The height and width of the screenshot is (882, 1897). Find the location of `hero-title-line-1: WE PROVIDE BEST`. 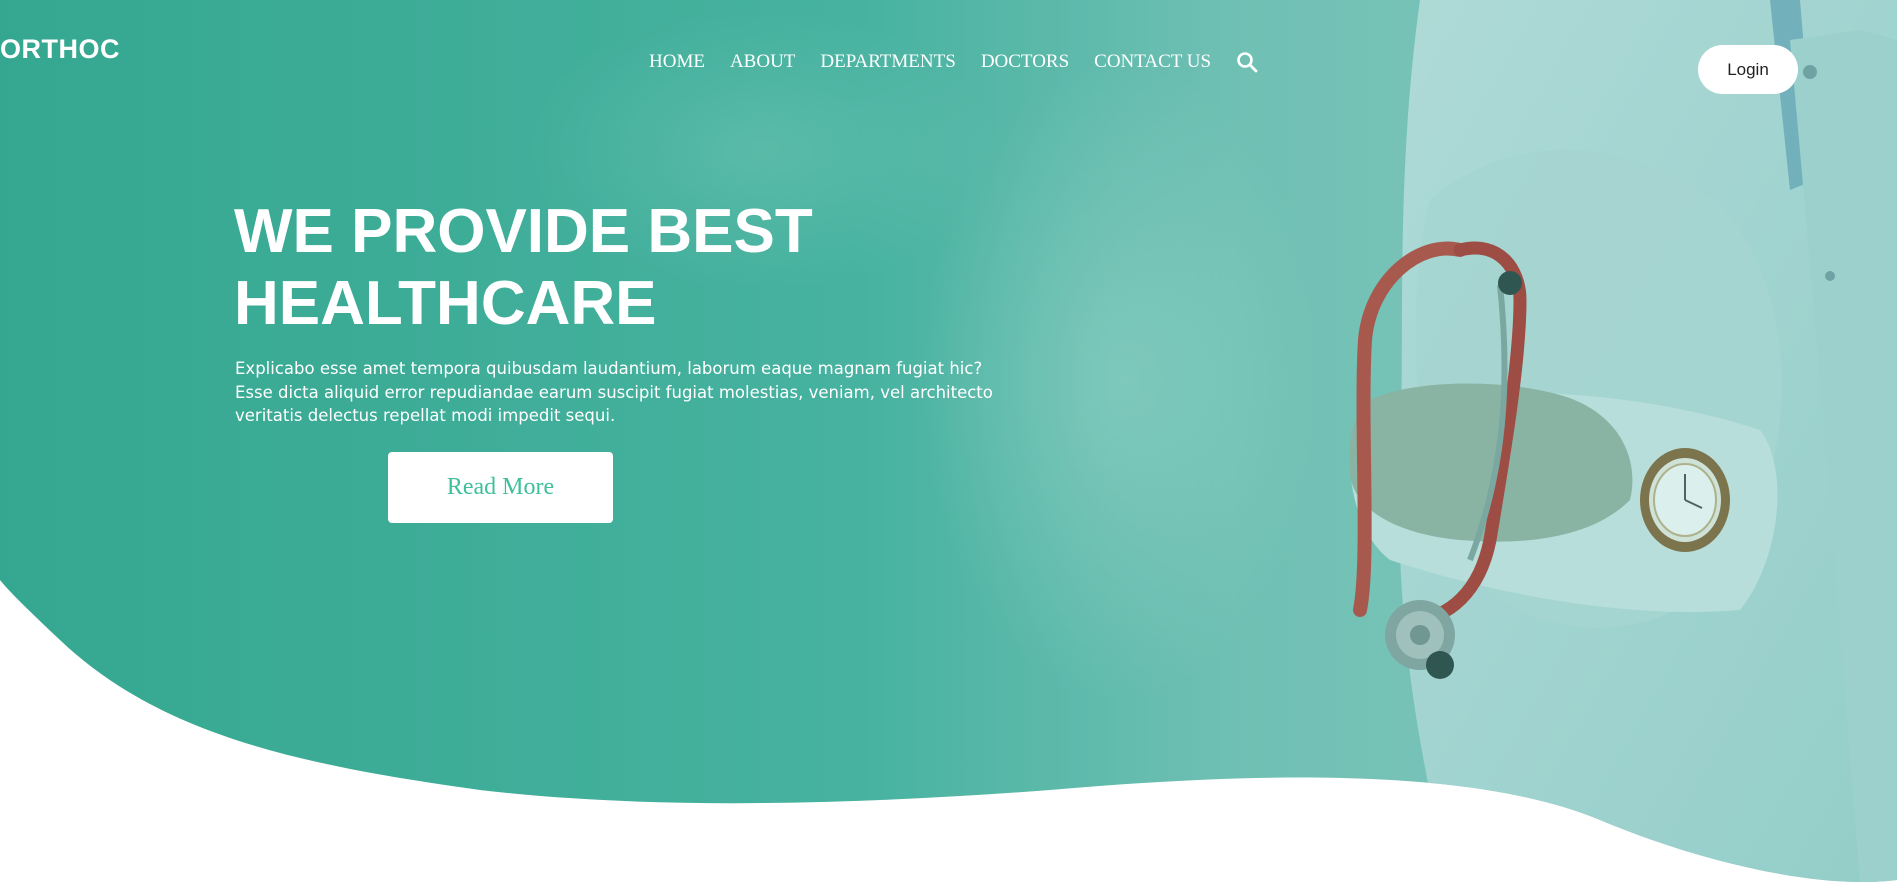

hero-title-line-1: WE PROVIDE BEST is located at coordinates (523, 231).